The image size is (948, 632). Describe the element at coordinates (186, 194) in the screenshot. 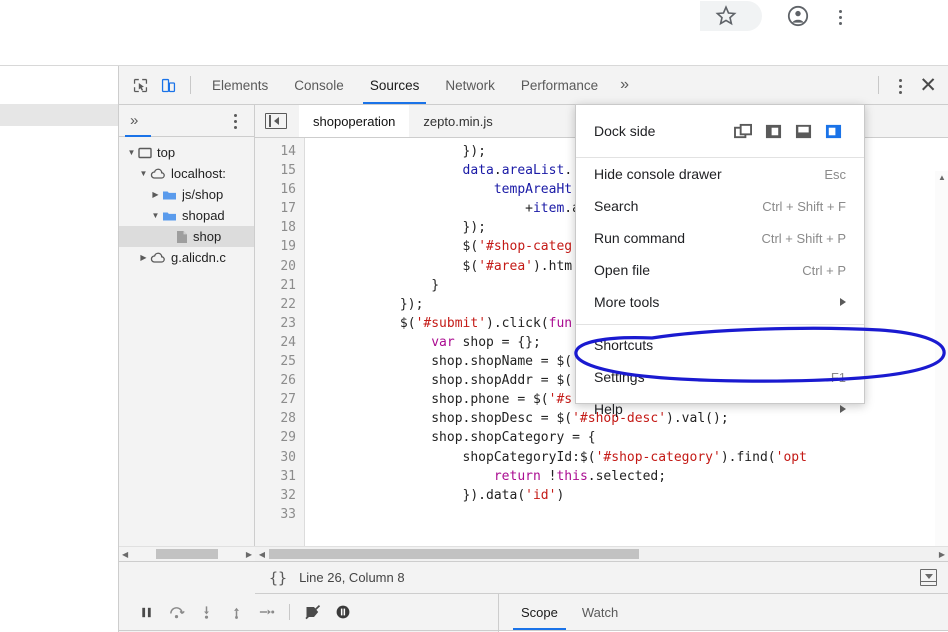

I see `tree-item-js-shop: ▶ js/shop` at that location.